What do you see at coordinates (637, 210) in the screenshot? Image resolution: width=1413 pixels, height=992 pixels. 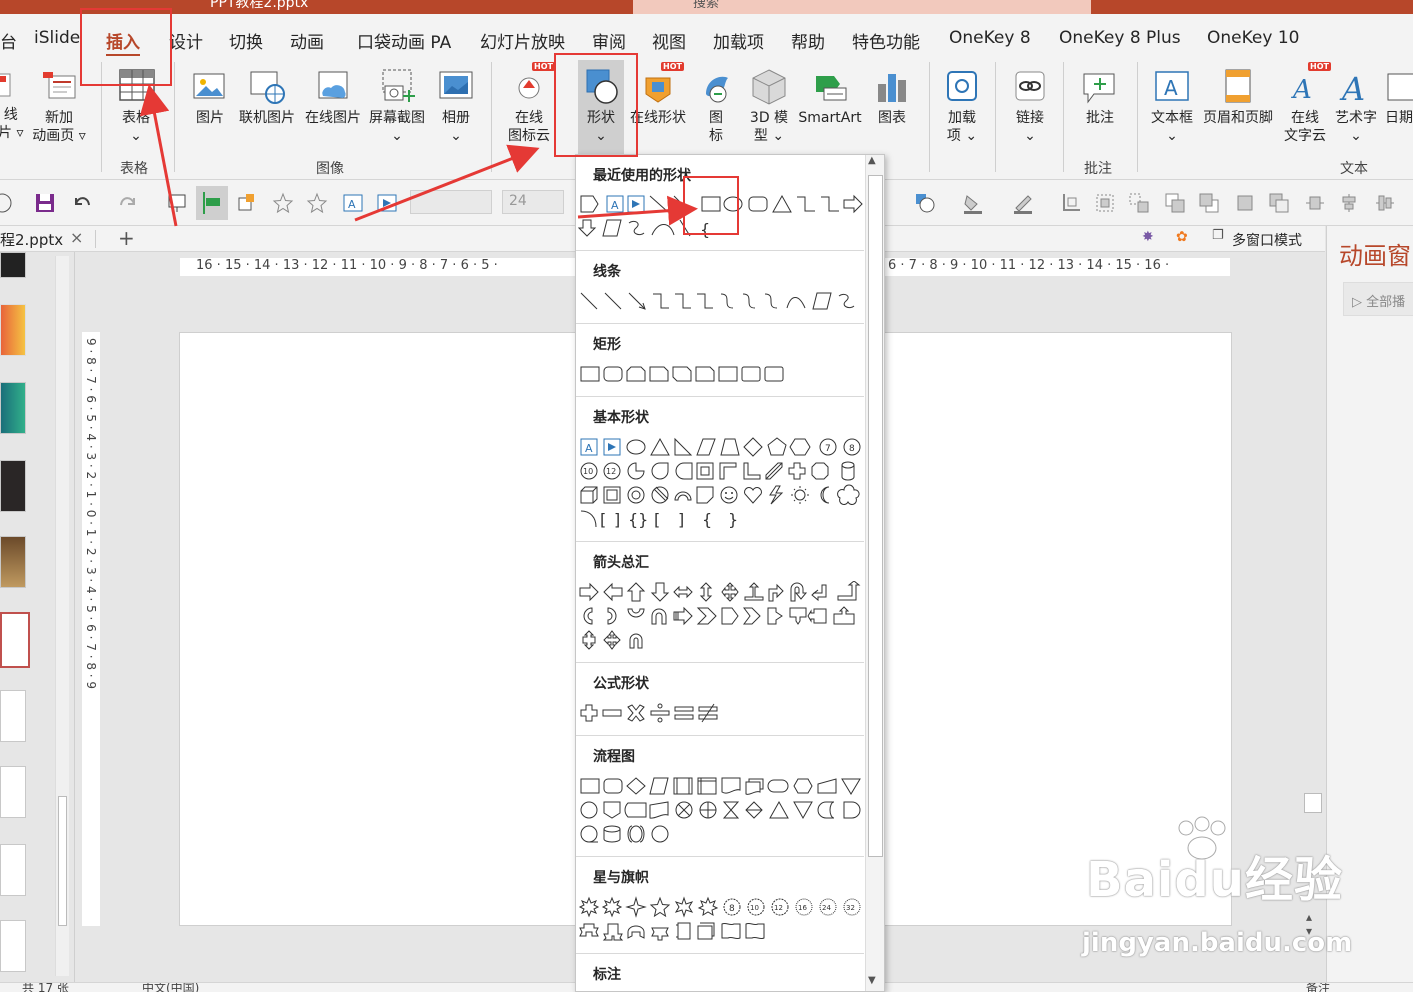 I see `arrow-to-rectangle` at bounding box center [637, 210].